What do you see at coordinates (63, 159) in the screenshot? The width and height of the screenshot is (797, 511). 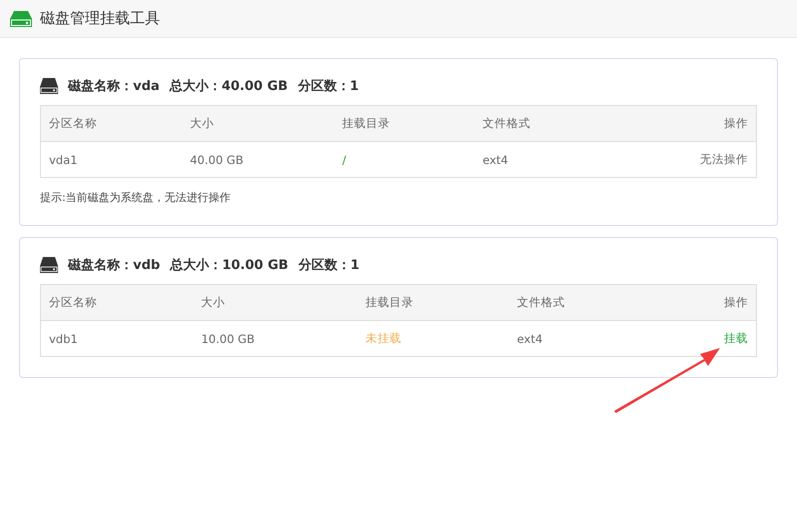 I see `table-cell: vda1` at bounding box center [63, 159].